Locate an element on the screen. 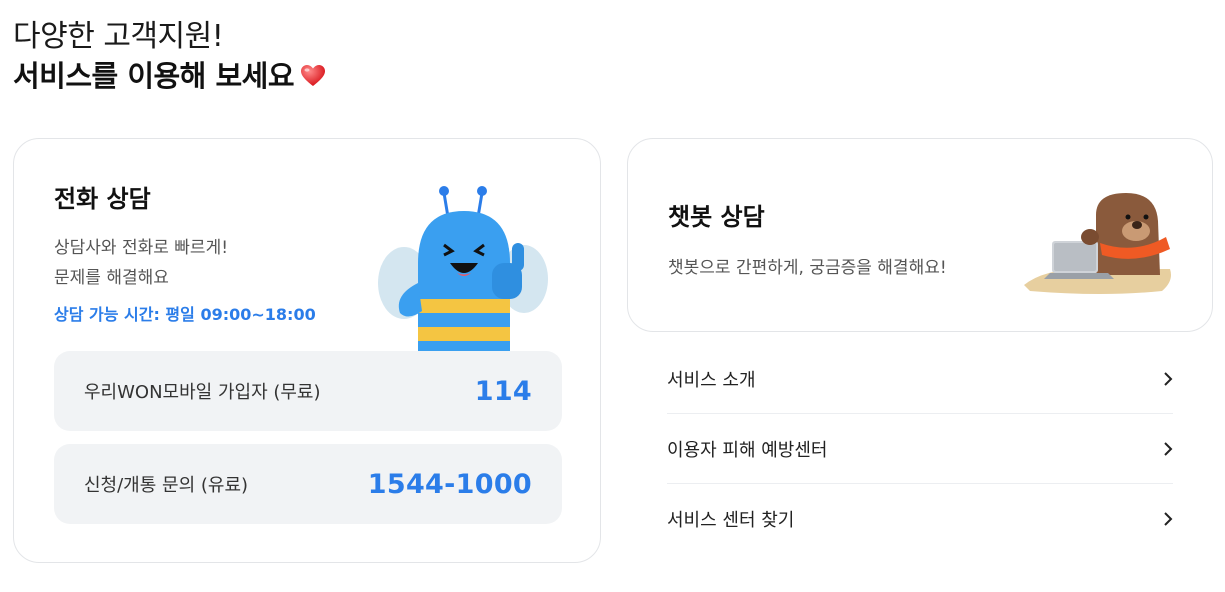 The width and height of the screenshot is (1225, 592). page-headline: 다양한 고객지원! 서비스를 이용해 보세요 is located at coordinates (169, 57).